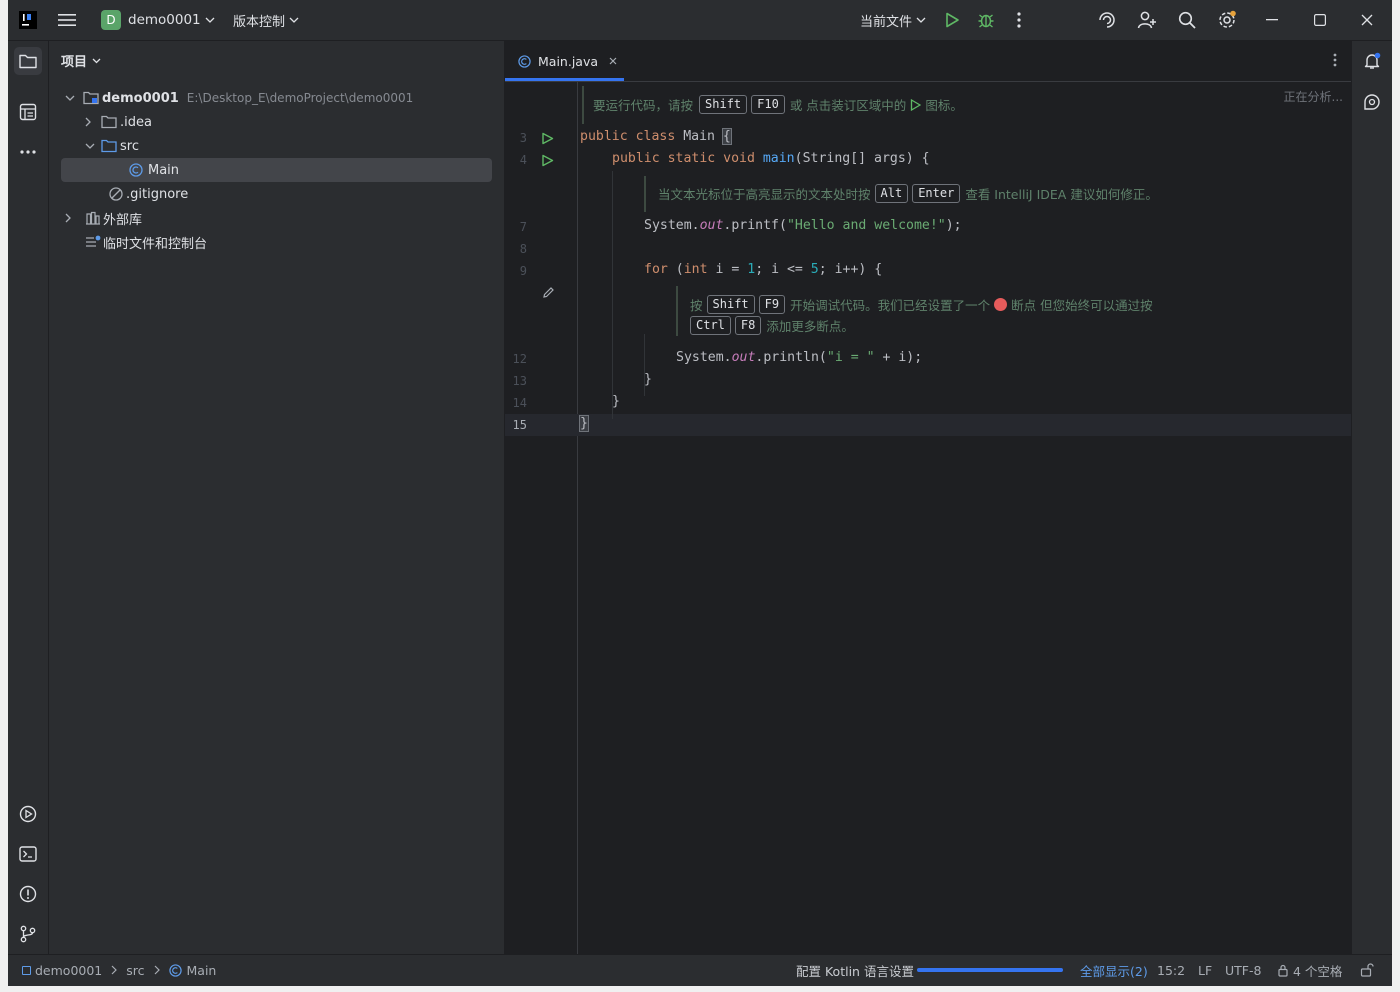  Describe the element at coordinates (986, 20) in the screenshot. I see `debug-button` at that location.